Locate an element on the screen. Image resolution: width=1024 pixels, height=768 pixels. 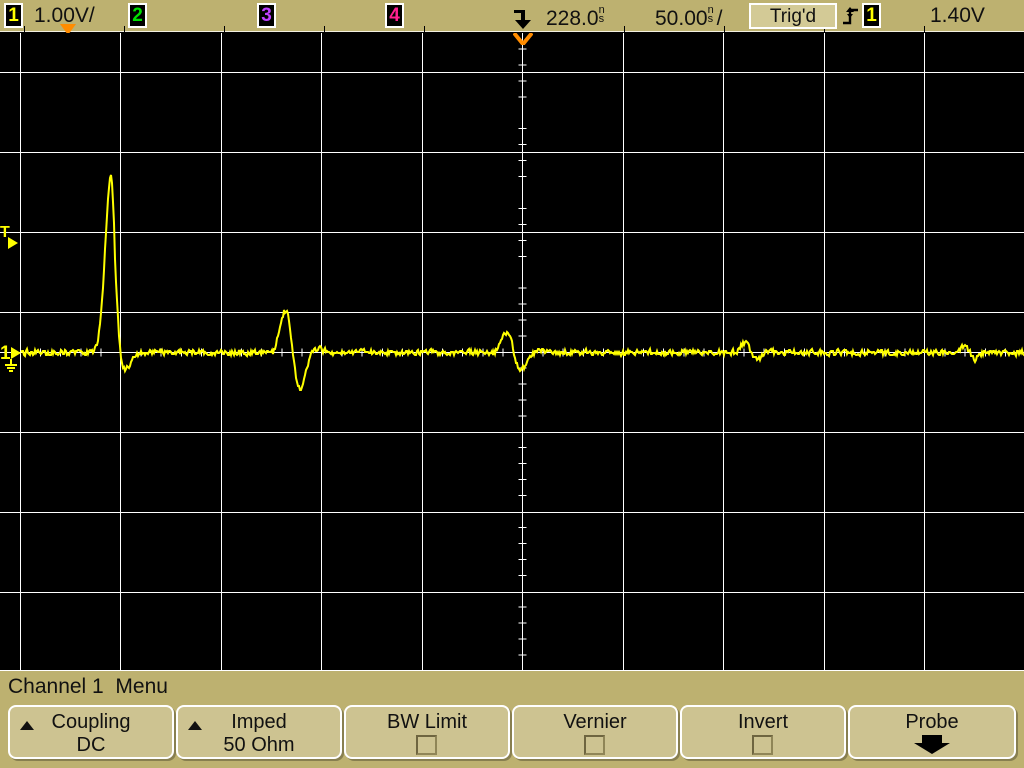
softkey-bw-limit-label: BW Limit is located at coordinates (427, 722).